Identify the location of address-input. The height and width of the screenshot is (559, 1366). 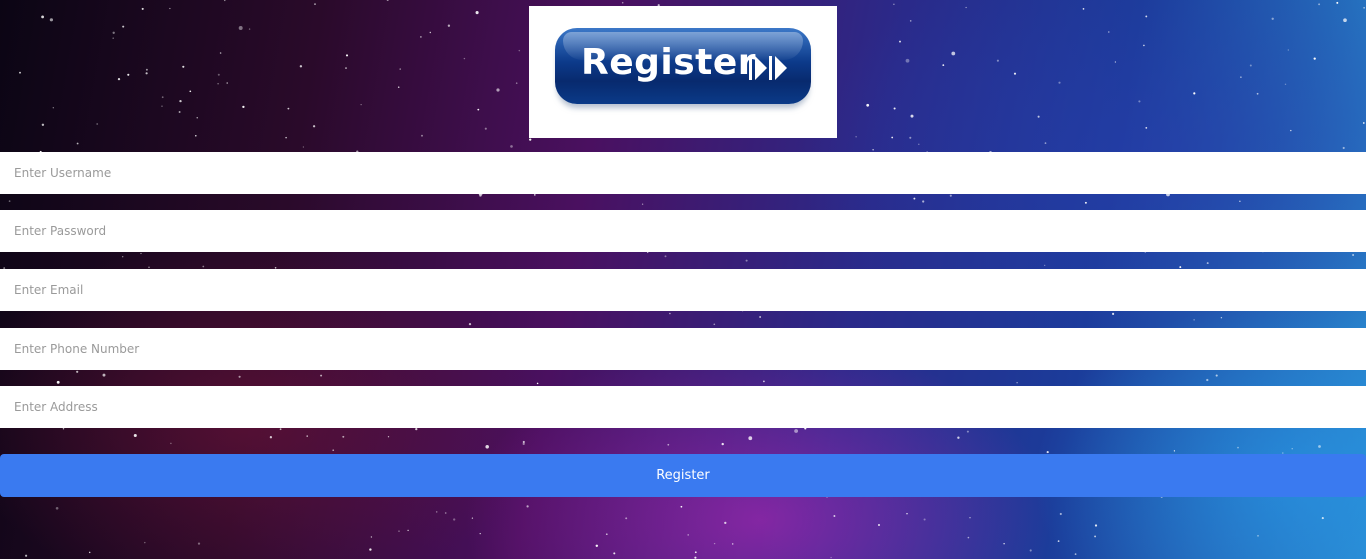
(683, 407).